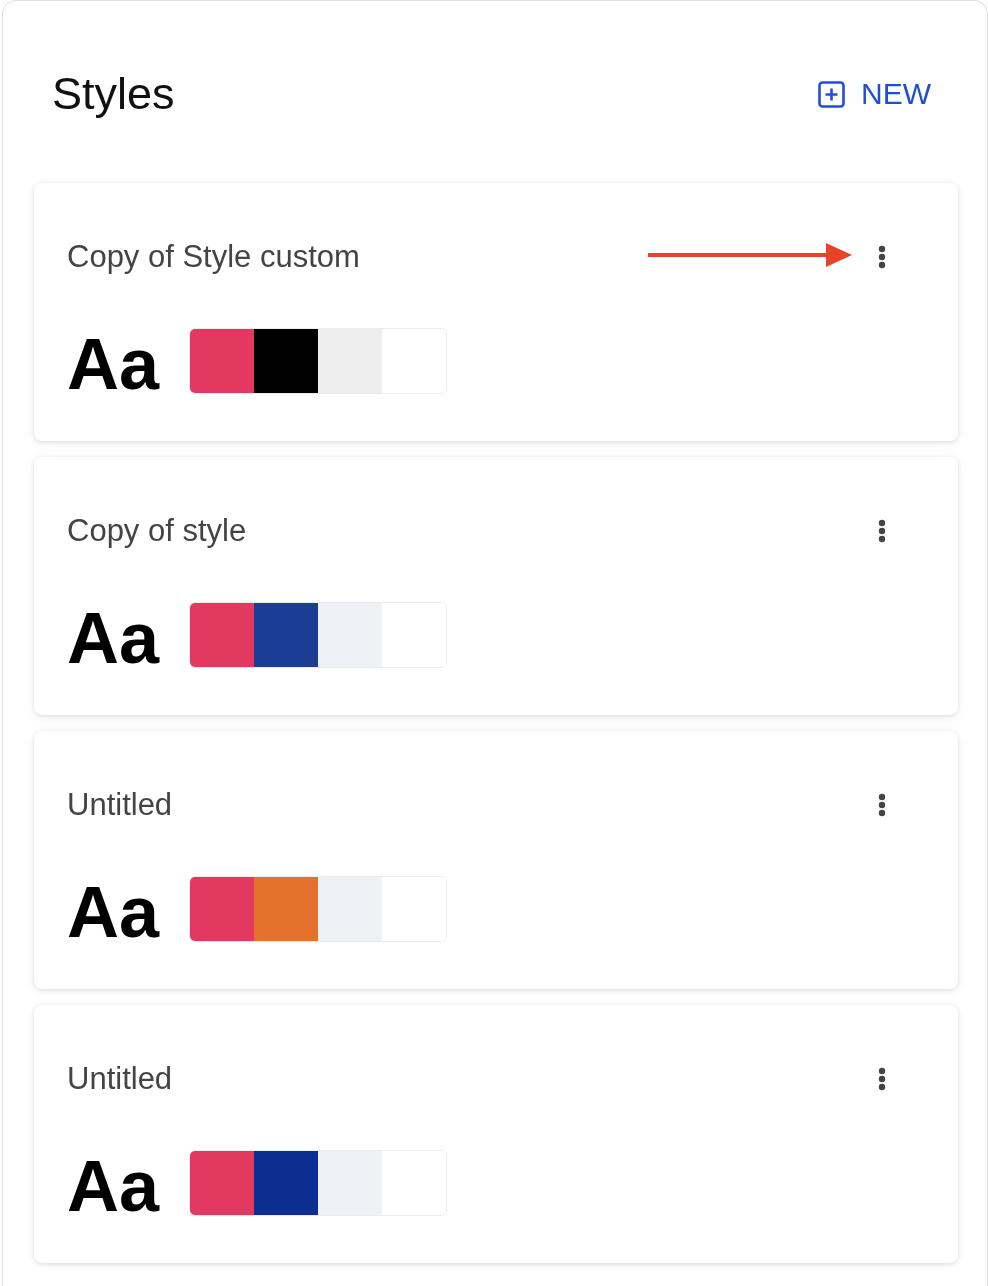 The width and height of the screenshot is (988, 1286). Describe the element at coordinates (157, 531) in the screenshot. I see `style-name: Copy of style` at that location.